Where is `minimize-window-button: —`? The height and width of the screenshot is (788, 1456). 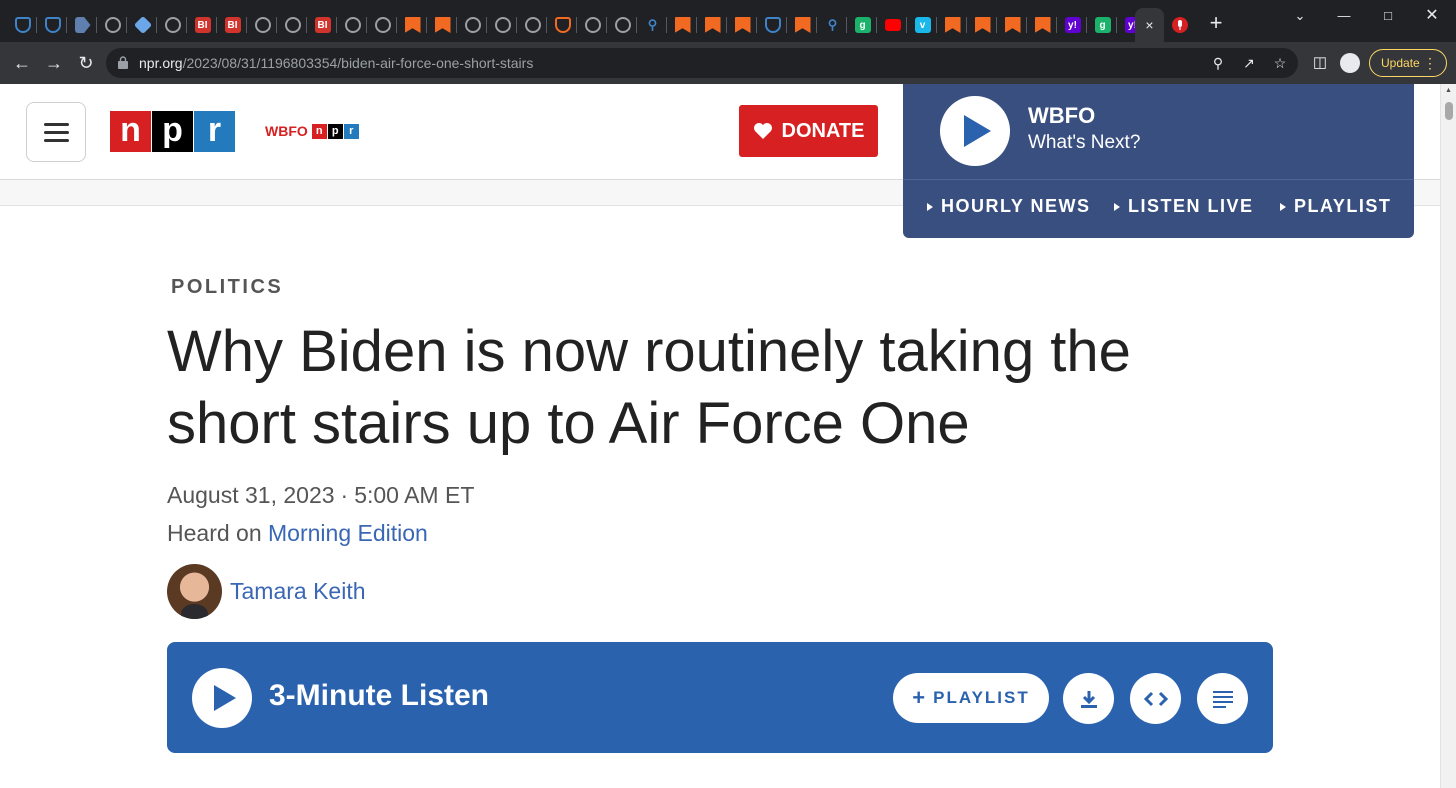
minimize-window-button: — is located at coordinates (1344, 17).